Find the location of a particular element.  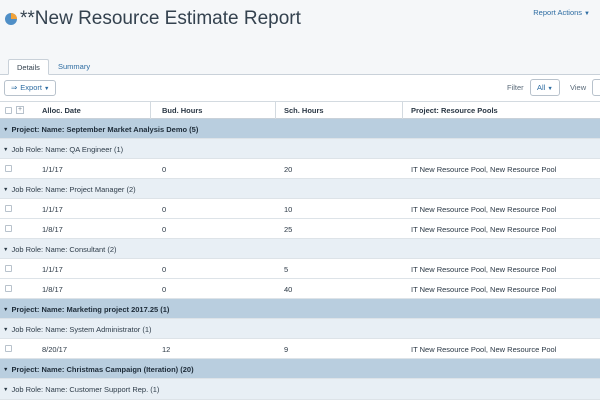

column-header-alloc-date: Alloc. Date is located at coordinates (61, 110).